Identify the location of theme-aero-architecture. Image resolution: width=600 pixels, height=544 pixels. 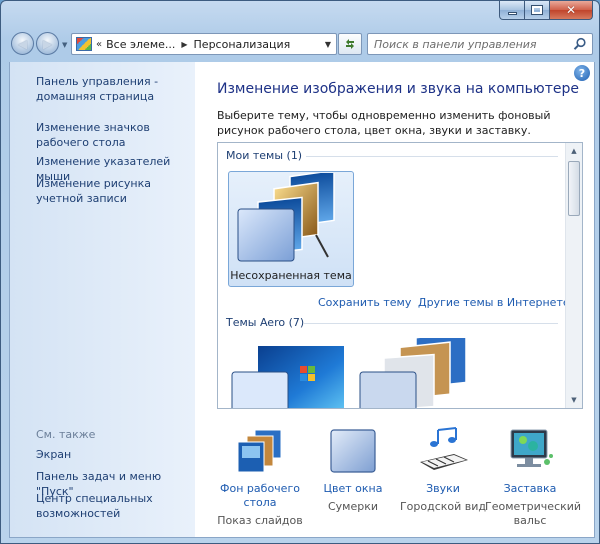
(419, 369).